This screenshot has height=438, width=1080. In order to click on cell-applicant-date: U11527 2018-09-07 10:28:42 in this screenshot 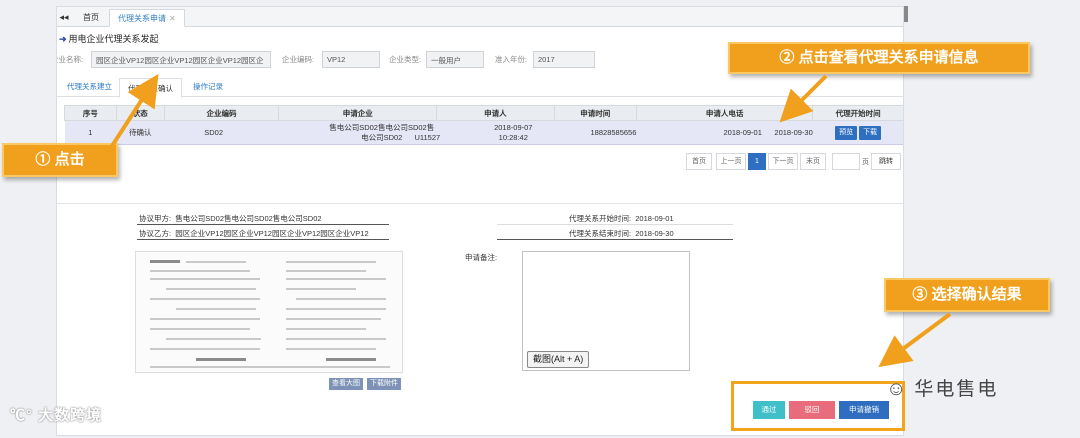, I will do `click(484, 132)`.